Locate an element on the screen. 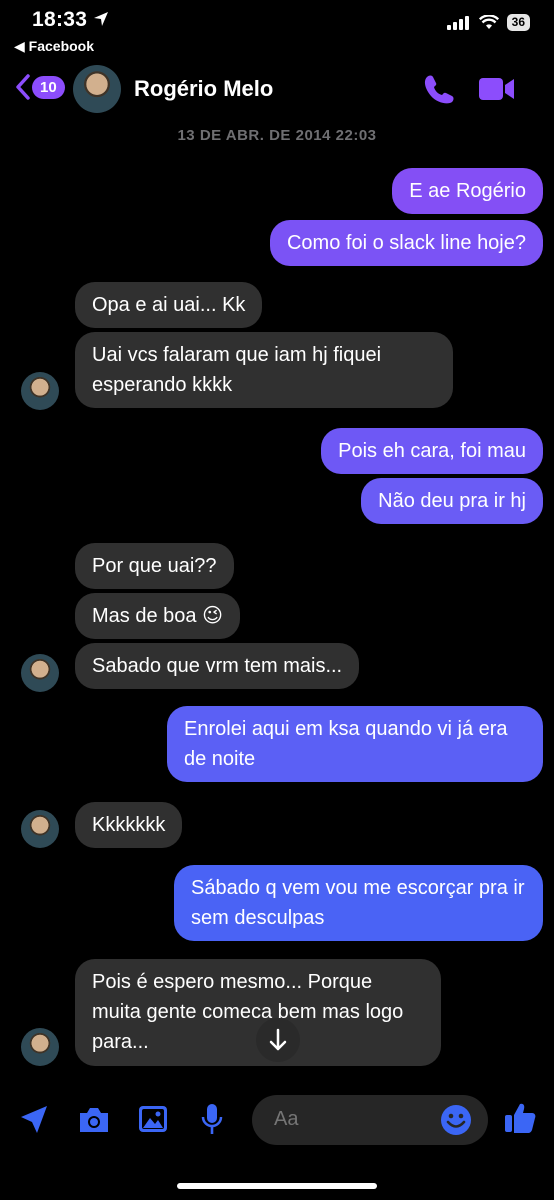 The width and height of the screenshot is (554, 1200). message-input is located at coordinates (349, 1119).